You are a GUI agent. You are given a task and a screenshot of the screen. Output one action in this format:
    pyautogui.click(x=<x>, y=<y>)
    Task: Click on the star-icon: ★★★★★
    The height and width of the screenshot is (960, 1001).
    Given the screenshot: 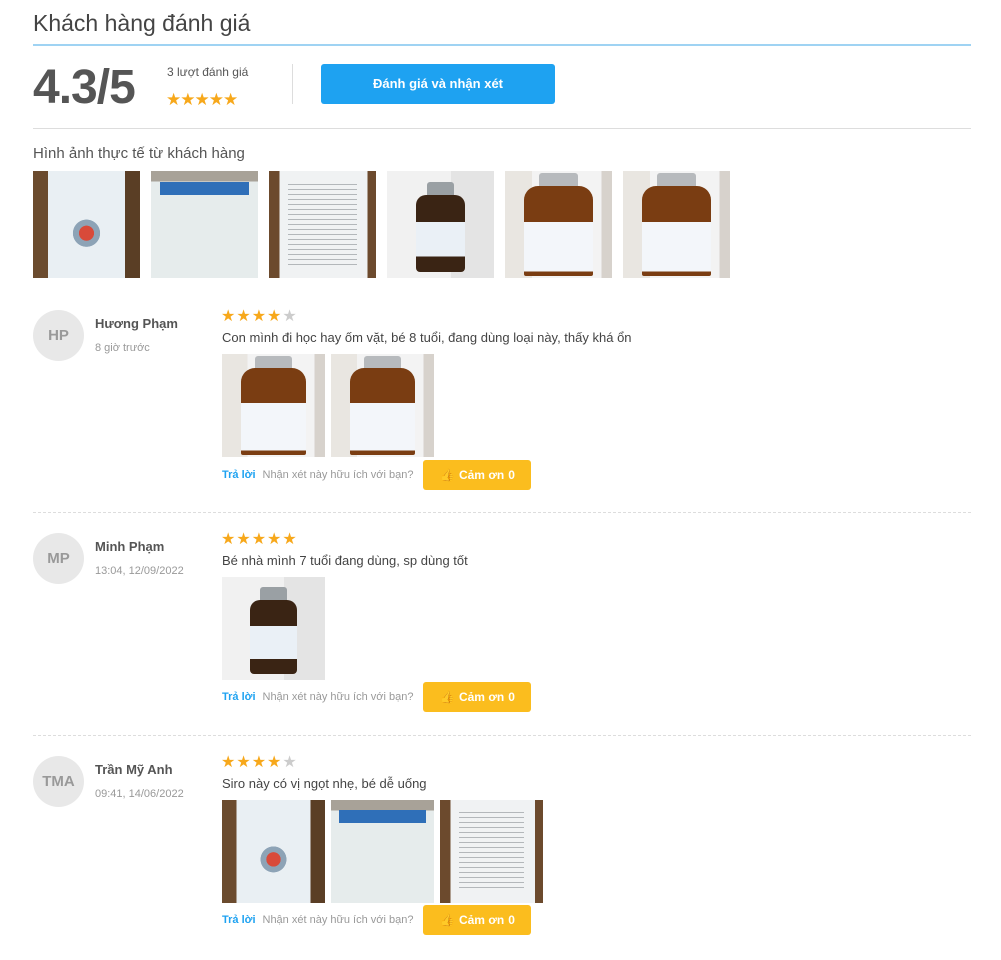 What is the action you would take?
    pyautogui.click(x=259, y=539)
    